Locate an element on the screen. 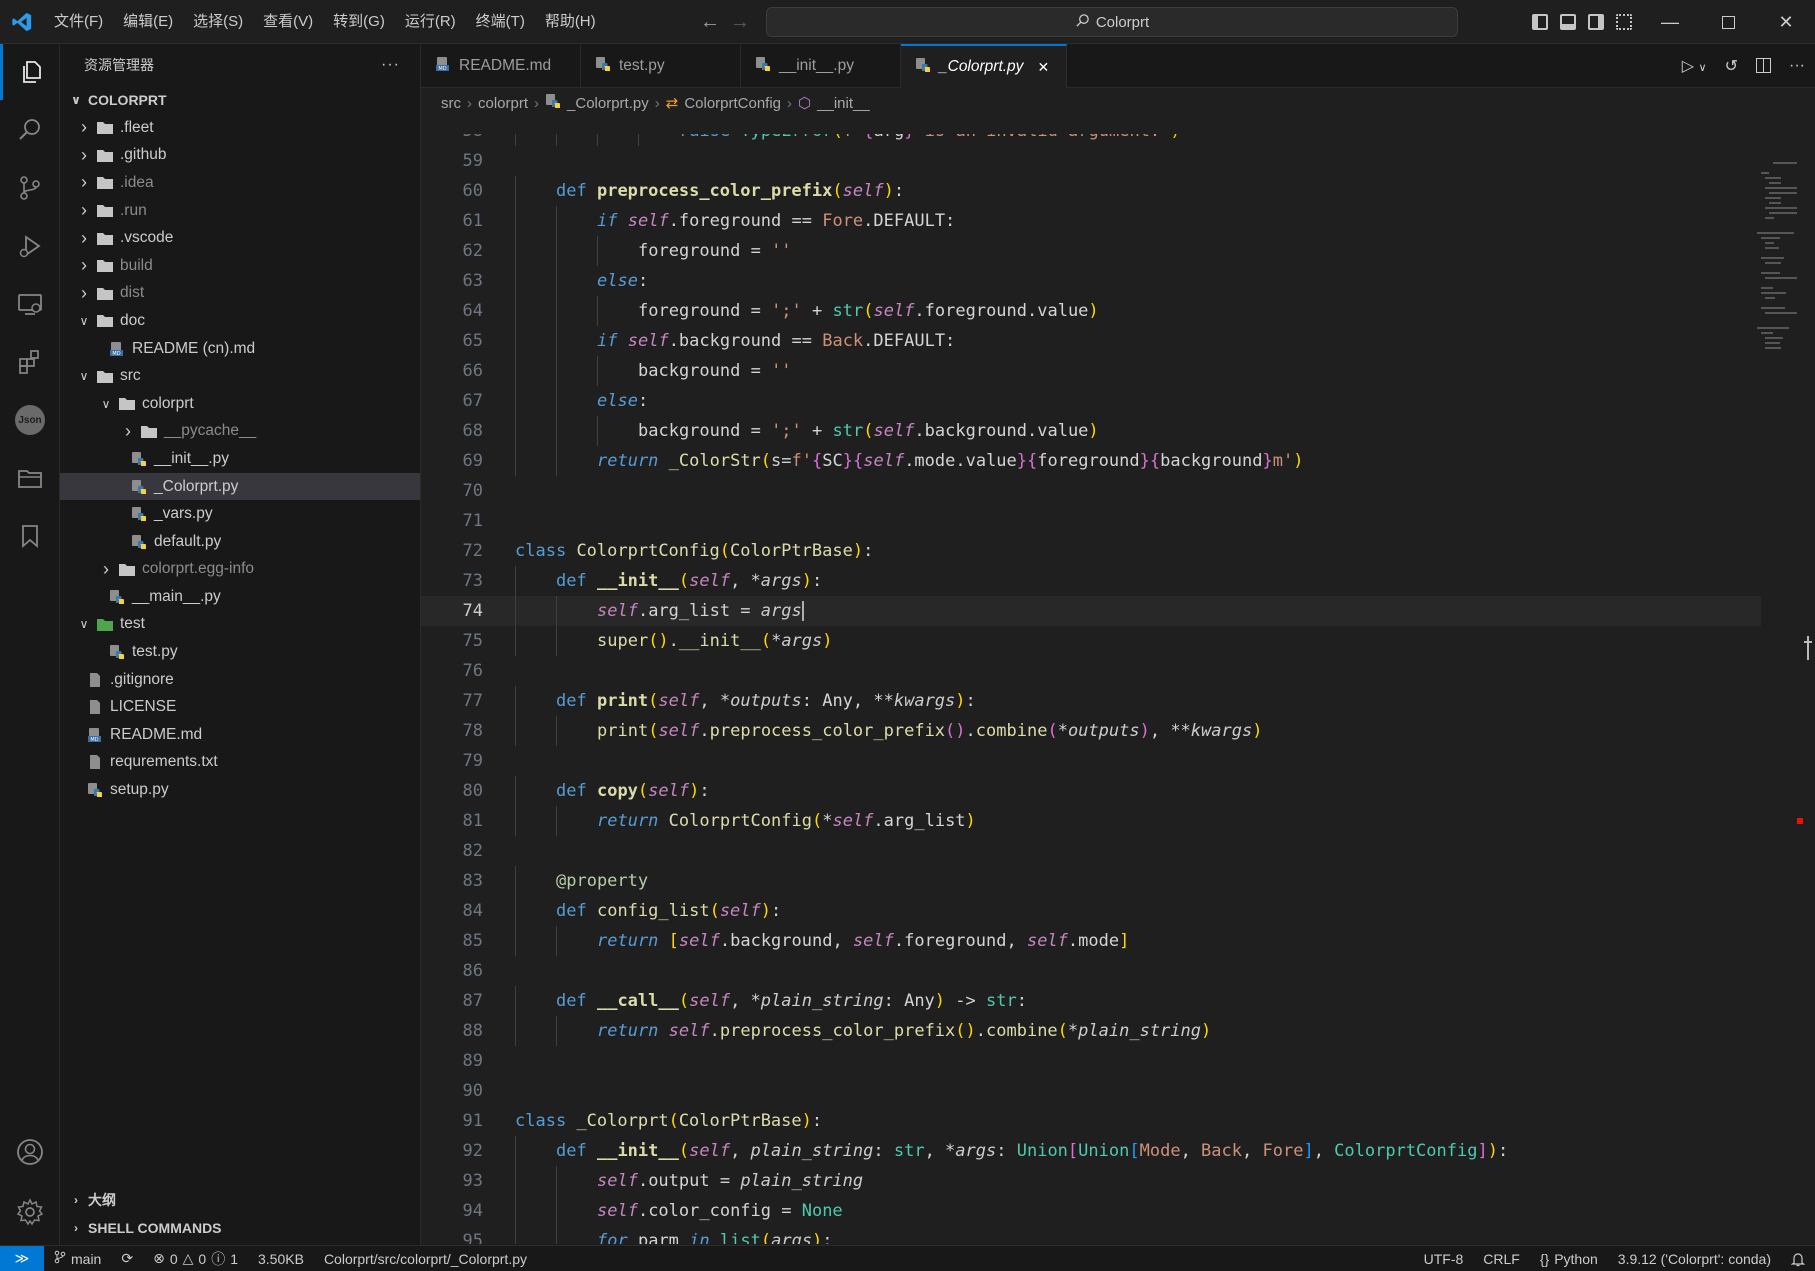 This screenshot has height=1271, width=1815. menu-item: 转到(G) is located at coordinates (359, 22).